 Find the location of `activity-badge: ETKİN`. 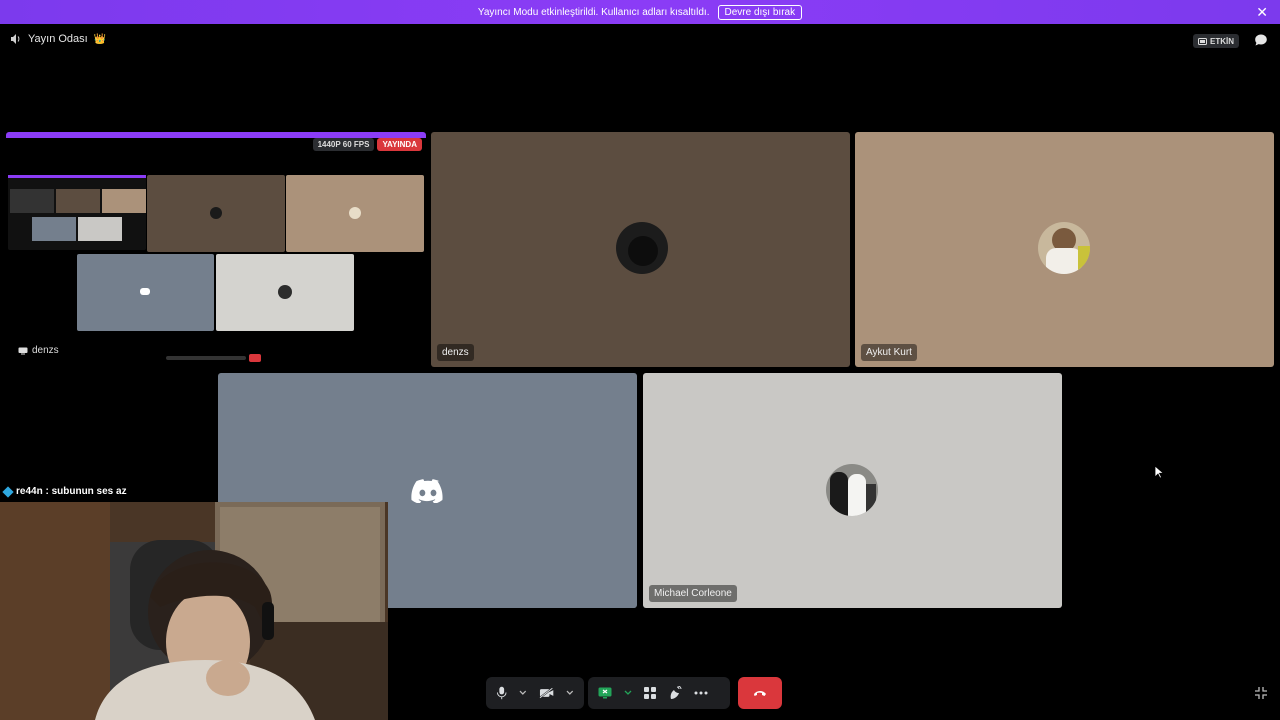

activity-badge: ETKİN is located at coordinates (1216, 41).